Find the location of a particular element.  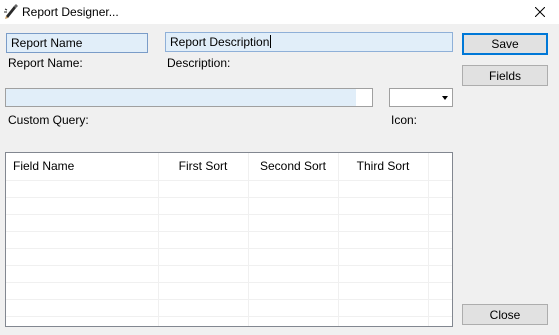

description-value: Report Description is located at coordinates (220, 42).